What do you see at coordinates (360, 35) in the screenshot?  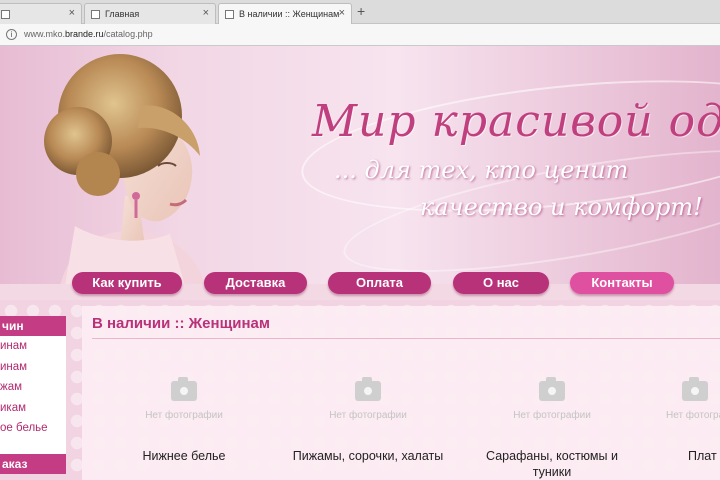 I see `address-bar: i www.mko.brande.ru/catalog.php` at bounding box center [360, 35].